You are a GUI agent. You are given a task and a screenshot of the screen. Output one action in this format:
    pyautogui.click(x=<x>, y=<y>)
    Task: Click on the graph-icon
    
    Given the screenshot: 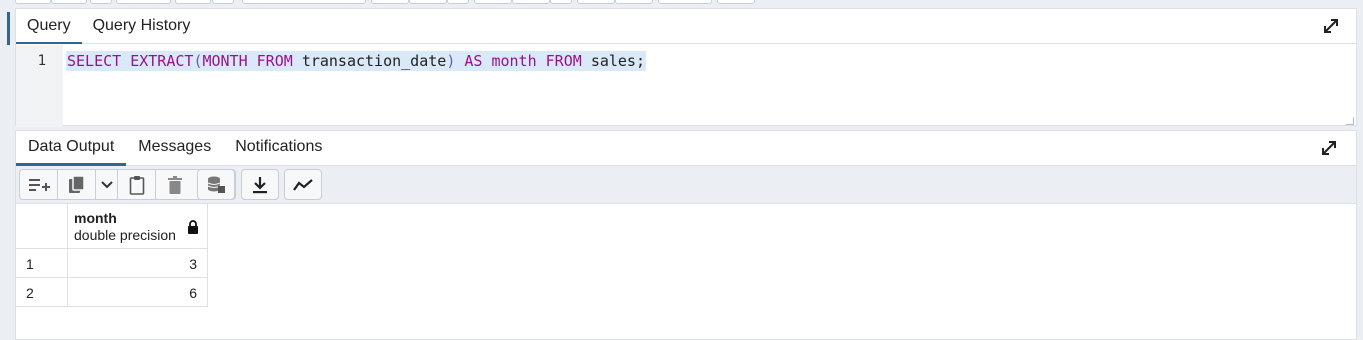 What is the action you would take?
    pyautogui.click(x=303, y=184)
    